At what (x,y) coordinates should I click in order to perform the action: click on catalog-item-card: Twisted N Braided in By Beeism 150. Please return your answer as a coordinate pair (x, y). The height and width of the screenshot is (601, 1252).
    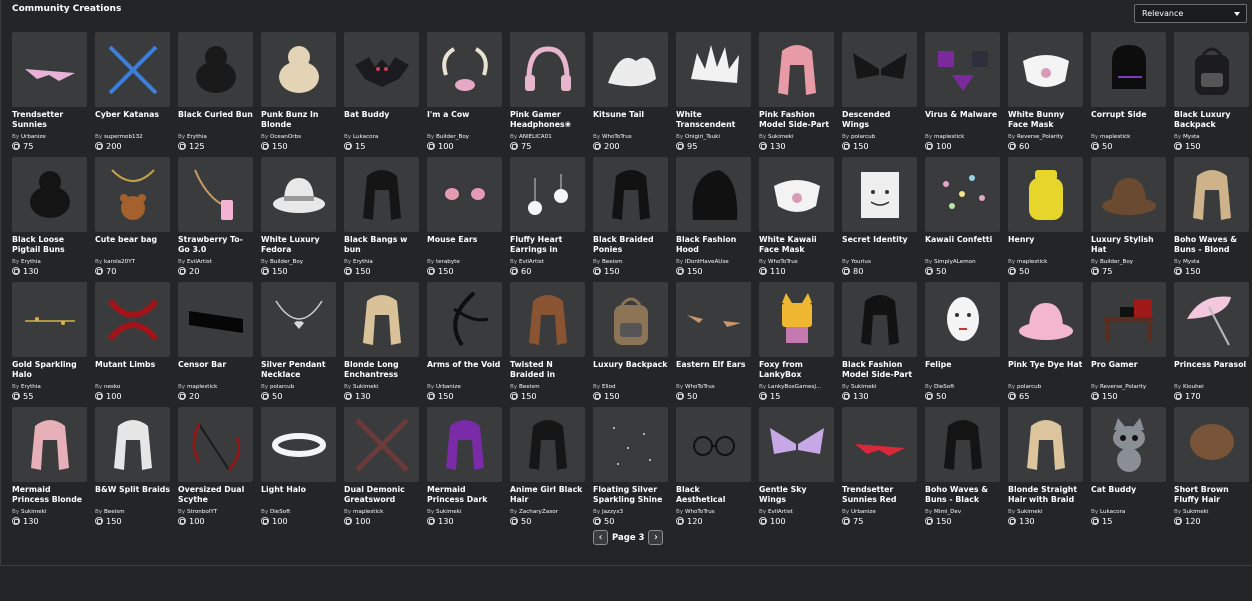
    Looking at the image, I should click on (547, 341).